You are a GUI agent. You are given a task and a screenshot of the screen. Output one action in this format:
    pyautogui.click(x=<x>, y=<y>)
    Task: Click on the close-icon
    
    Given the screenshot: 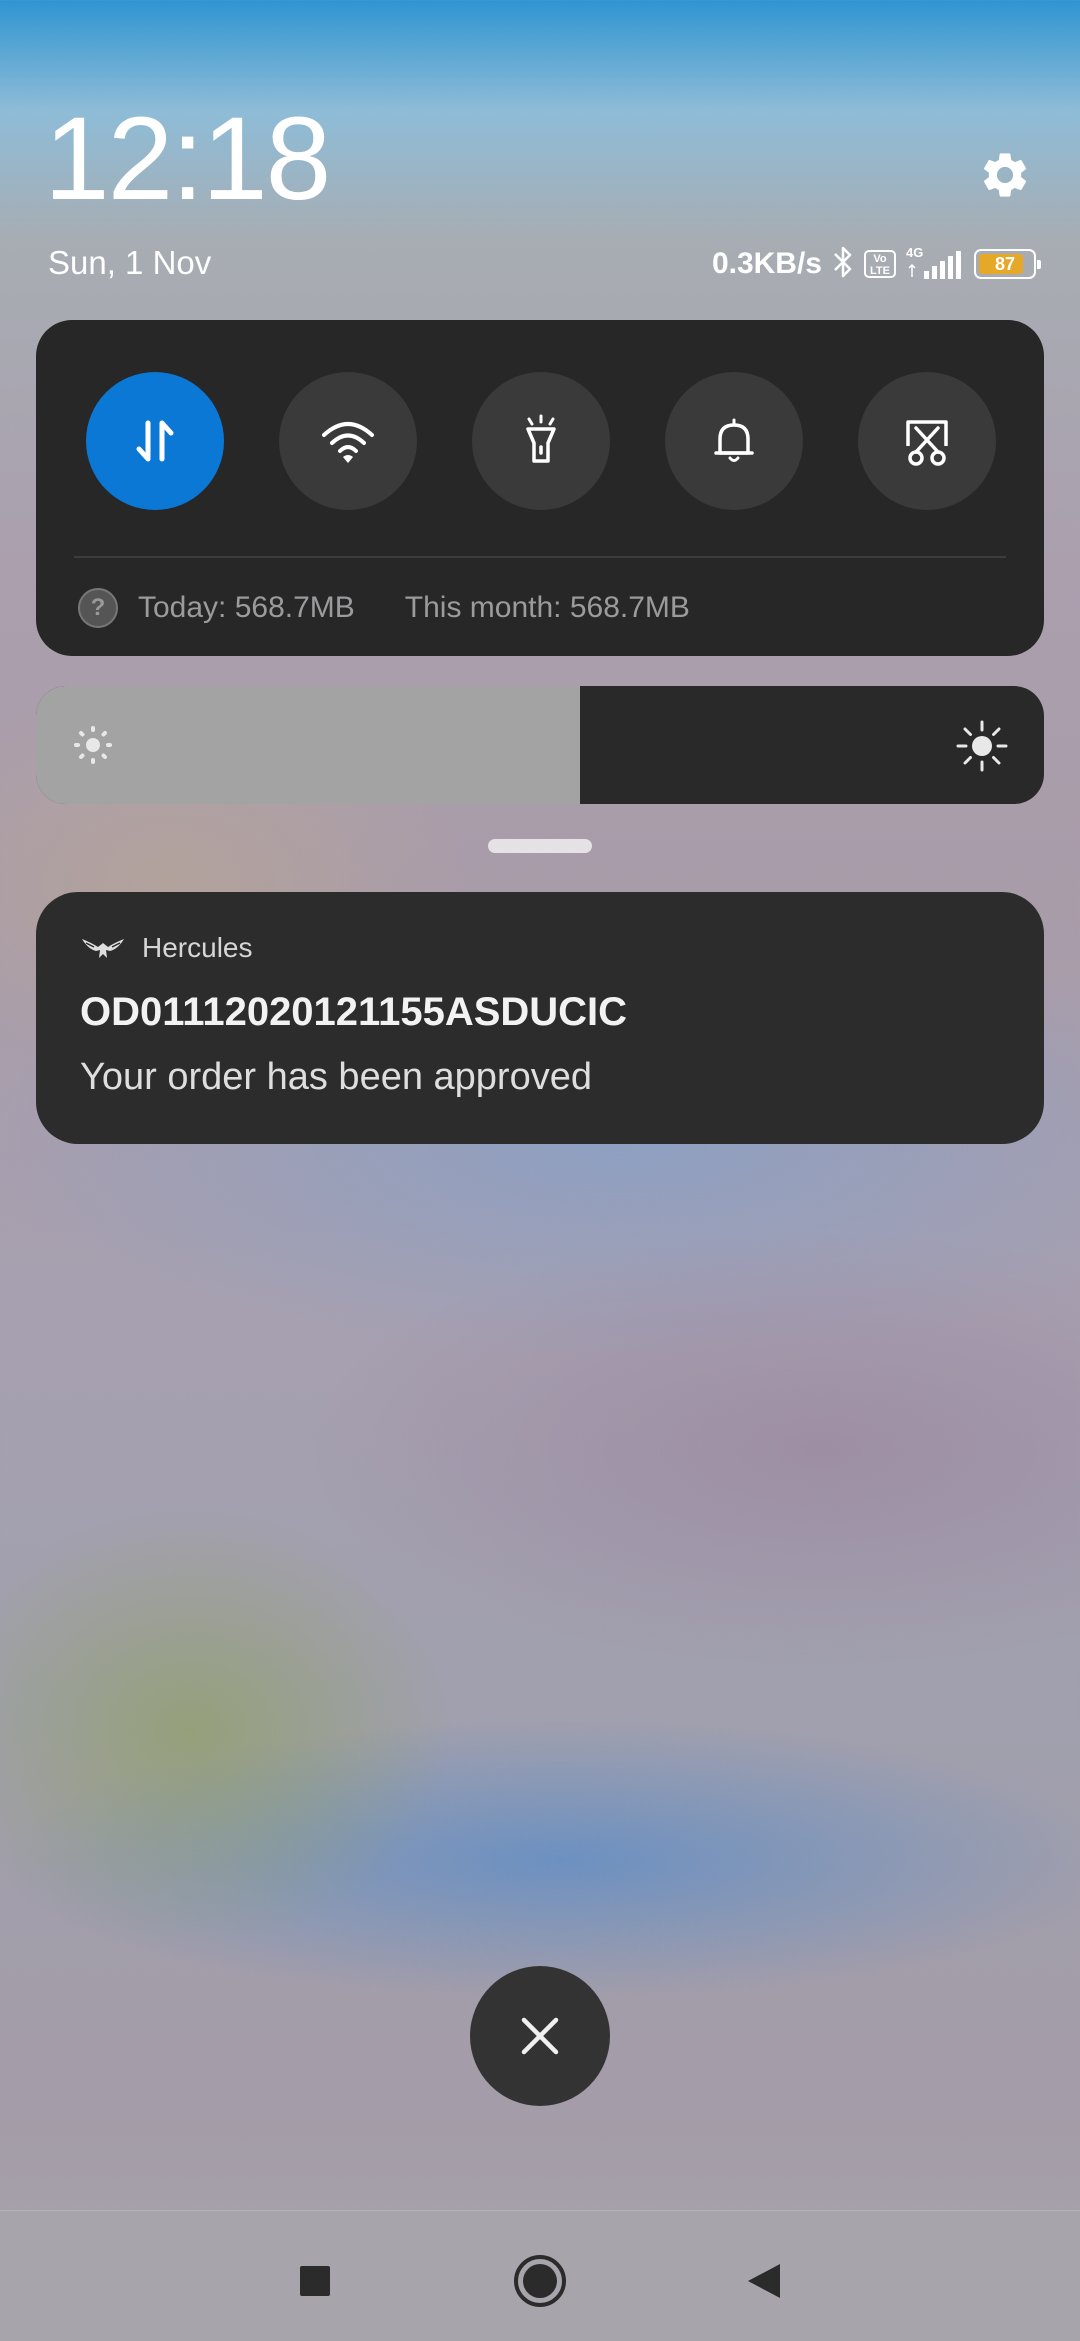 What is the action you would take?
    pyautogui.click(x=540, y=2036)
    